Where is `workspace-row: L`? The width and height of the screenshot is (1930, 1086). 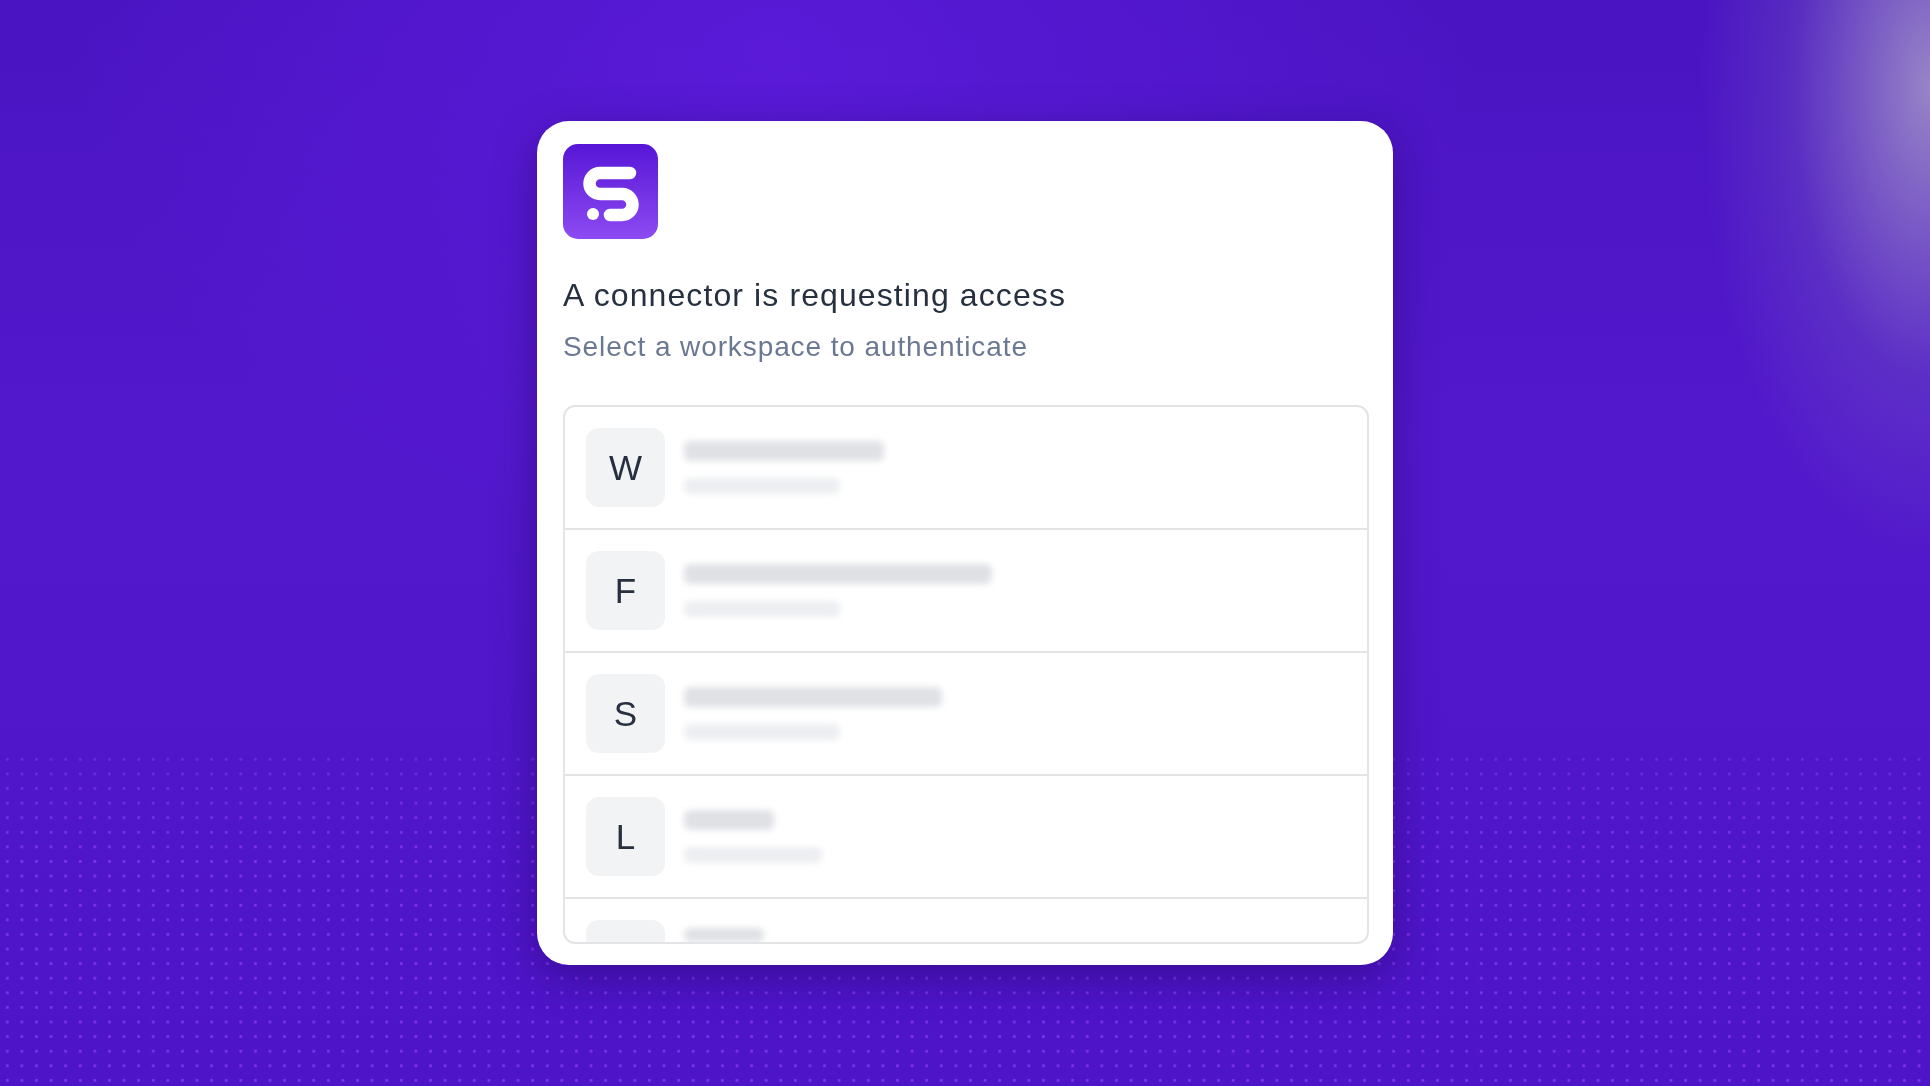 workspace-row: L is located at coordinates (966, 837).